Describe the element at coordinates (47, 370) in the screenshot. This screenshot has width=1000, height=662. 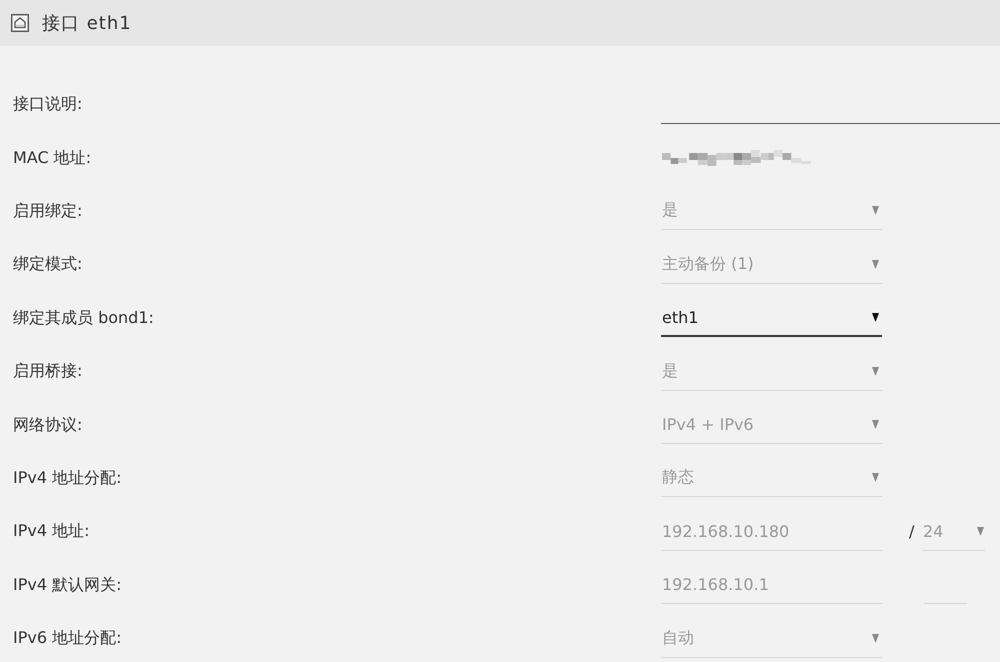
I see `field-label: 启用桥接:` at that location.